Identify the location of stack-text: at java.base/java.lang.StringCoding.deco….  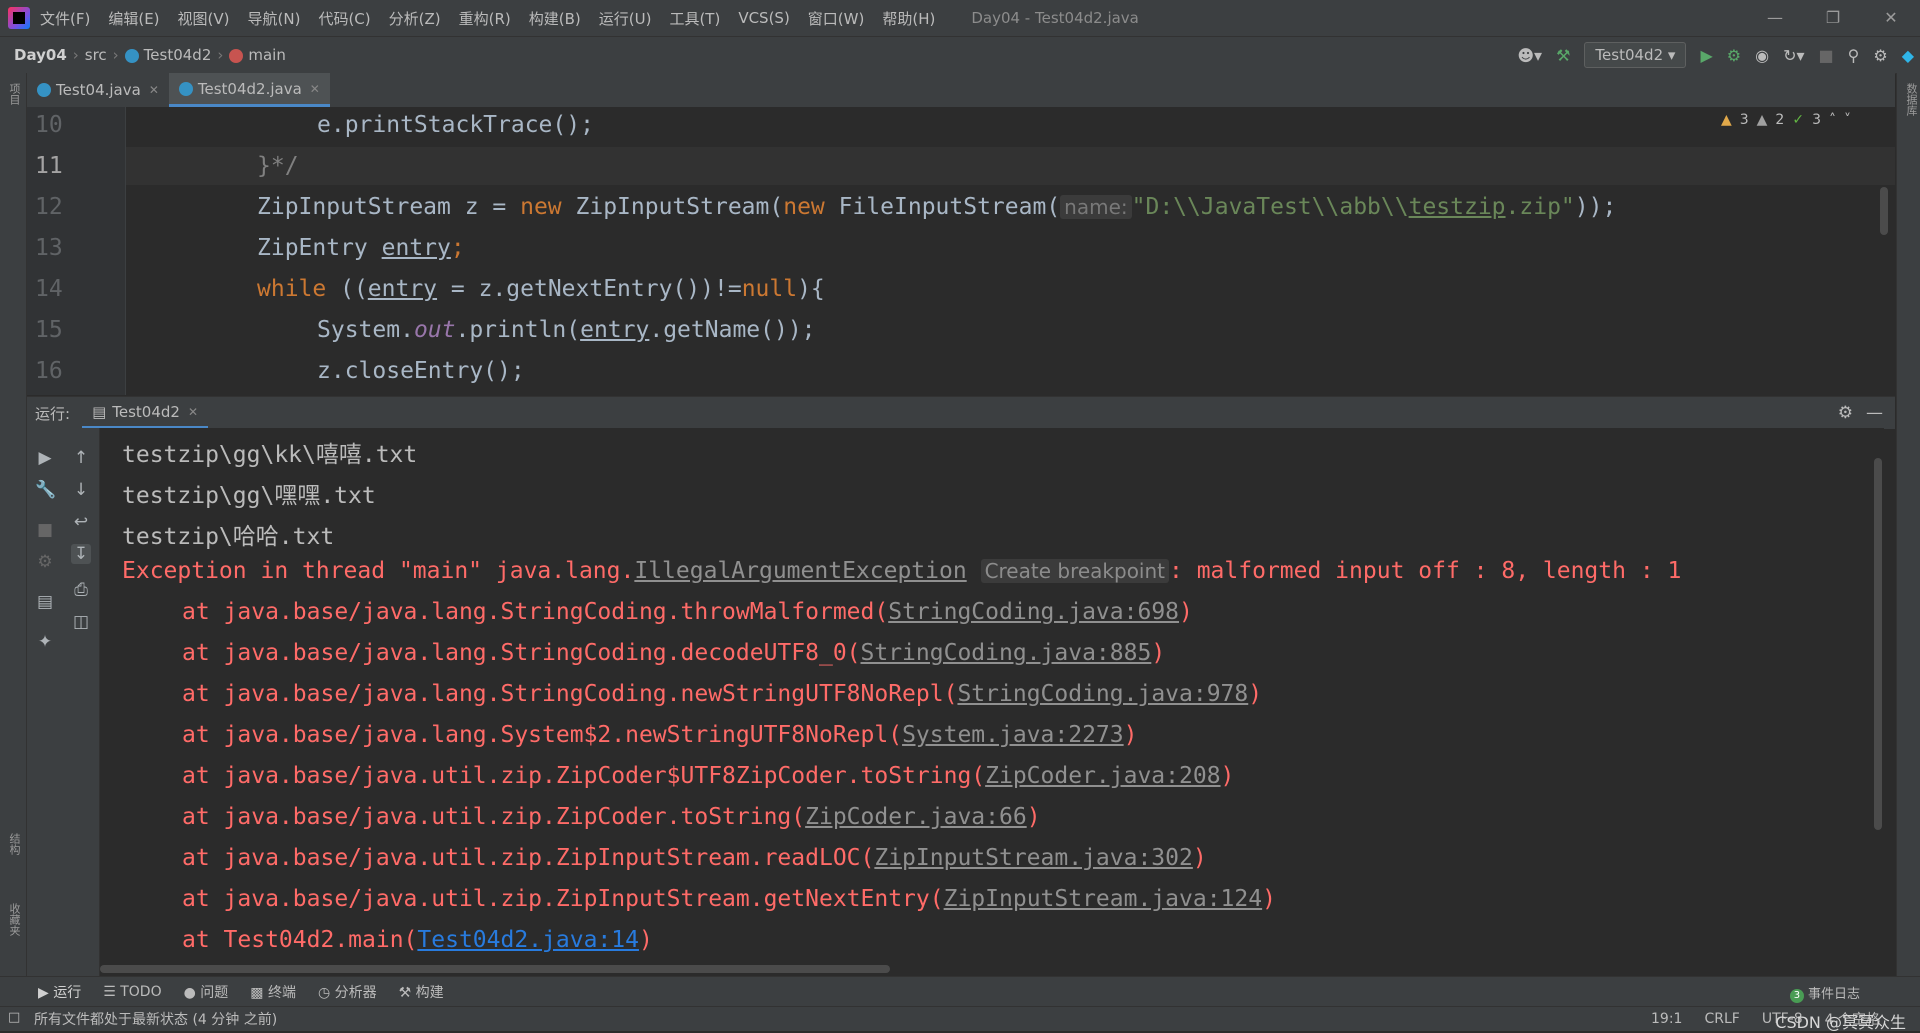
(521, 653).